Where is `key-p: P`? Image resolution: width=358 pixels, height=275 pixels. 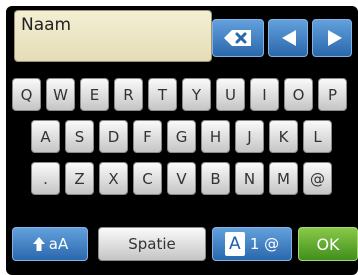
key-p: P is located at coordinates (332, 94).